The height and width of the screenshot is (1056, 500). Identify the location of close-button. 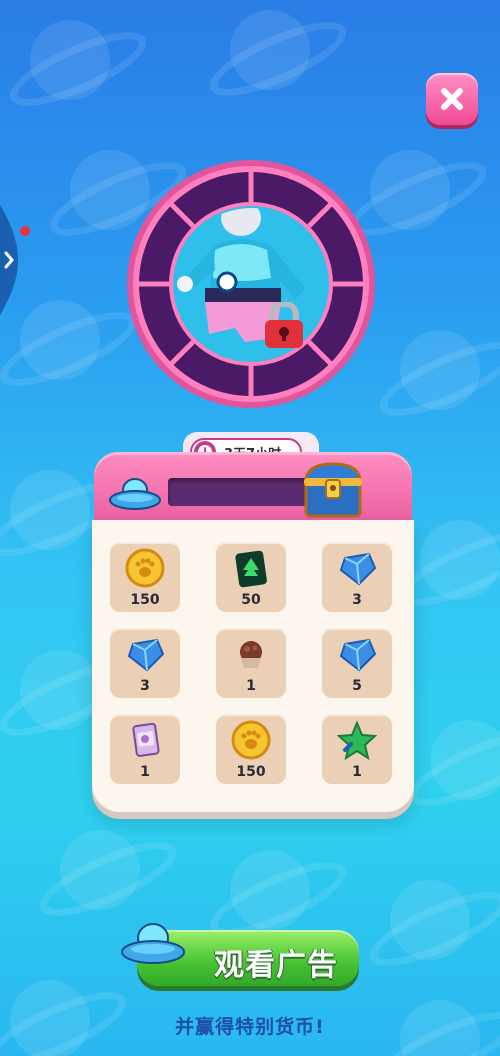
(452, 99).